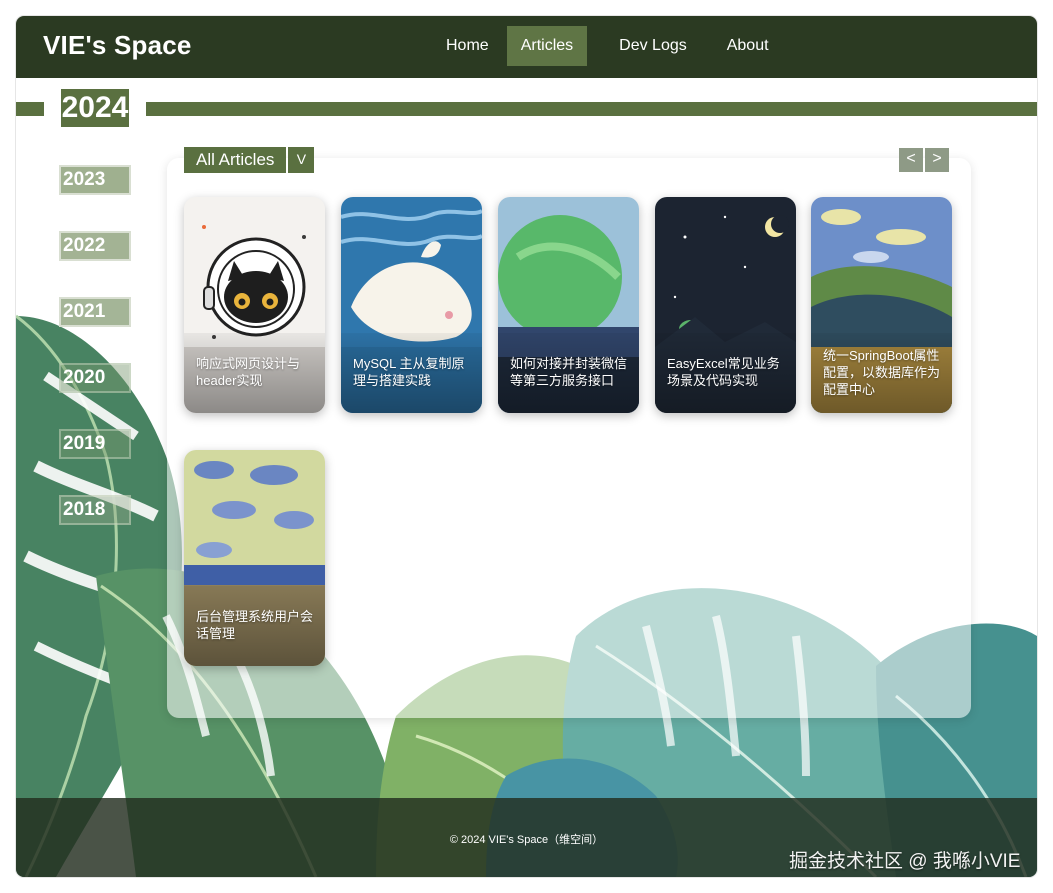 Image resolution: width=1053 pixels, height=893 pixels. I want to click on year-2020: 2020, so click(95, 378).